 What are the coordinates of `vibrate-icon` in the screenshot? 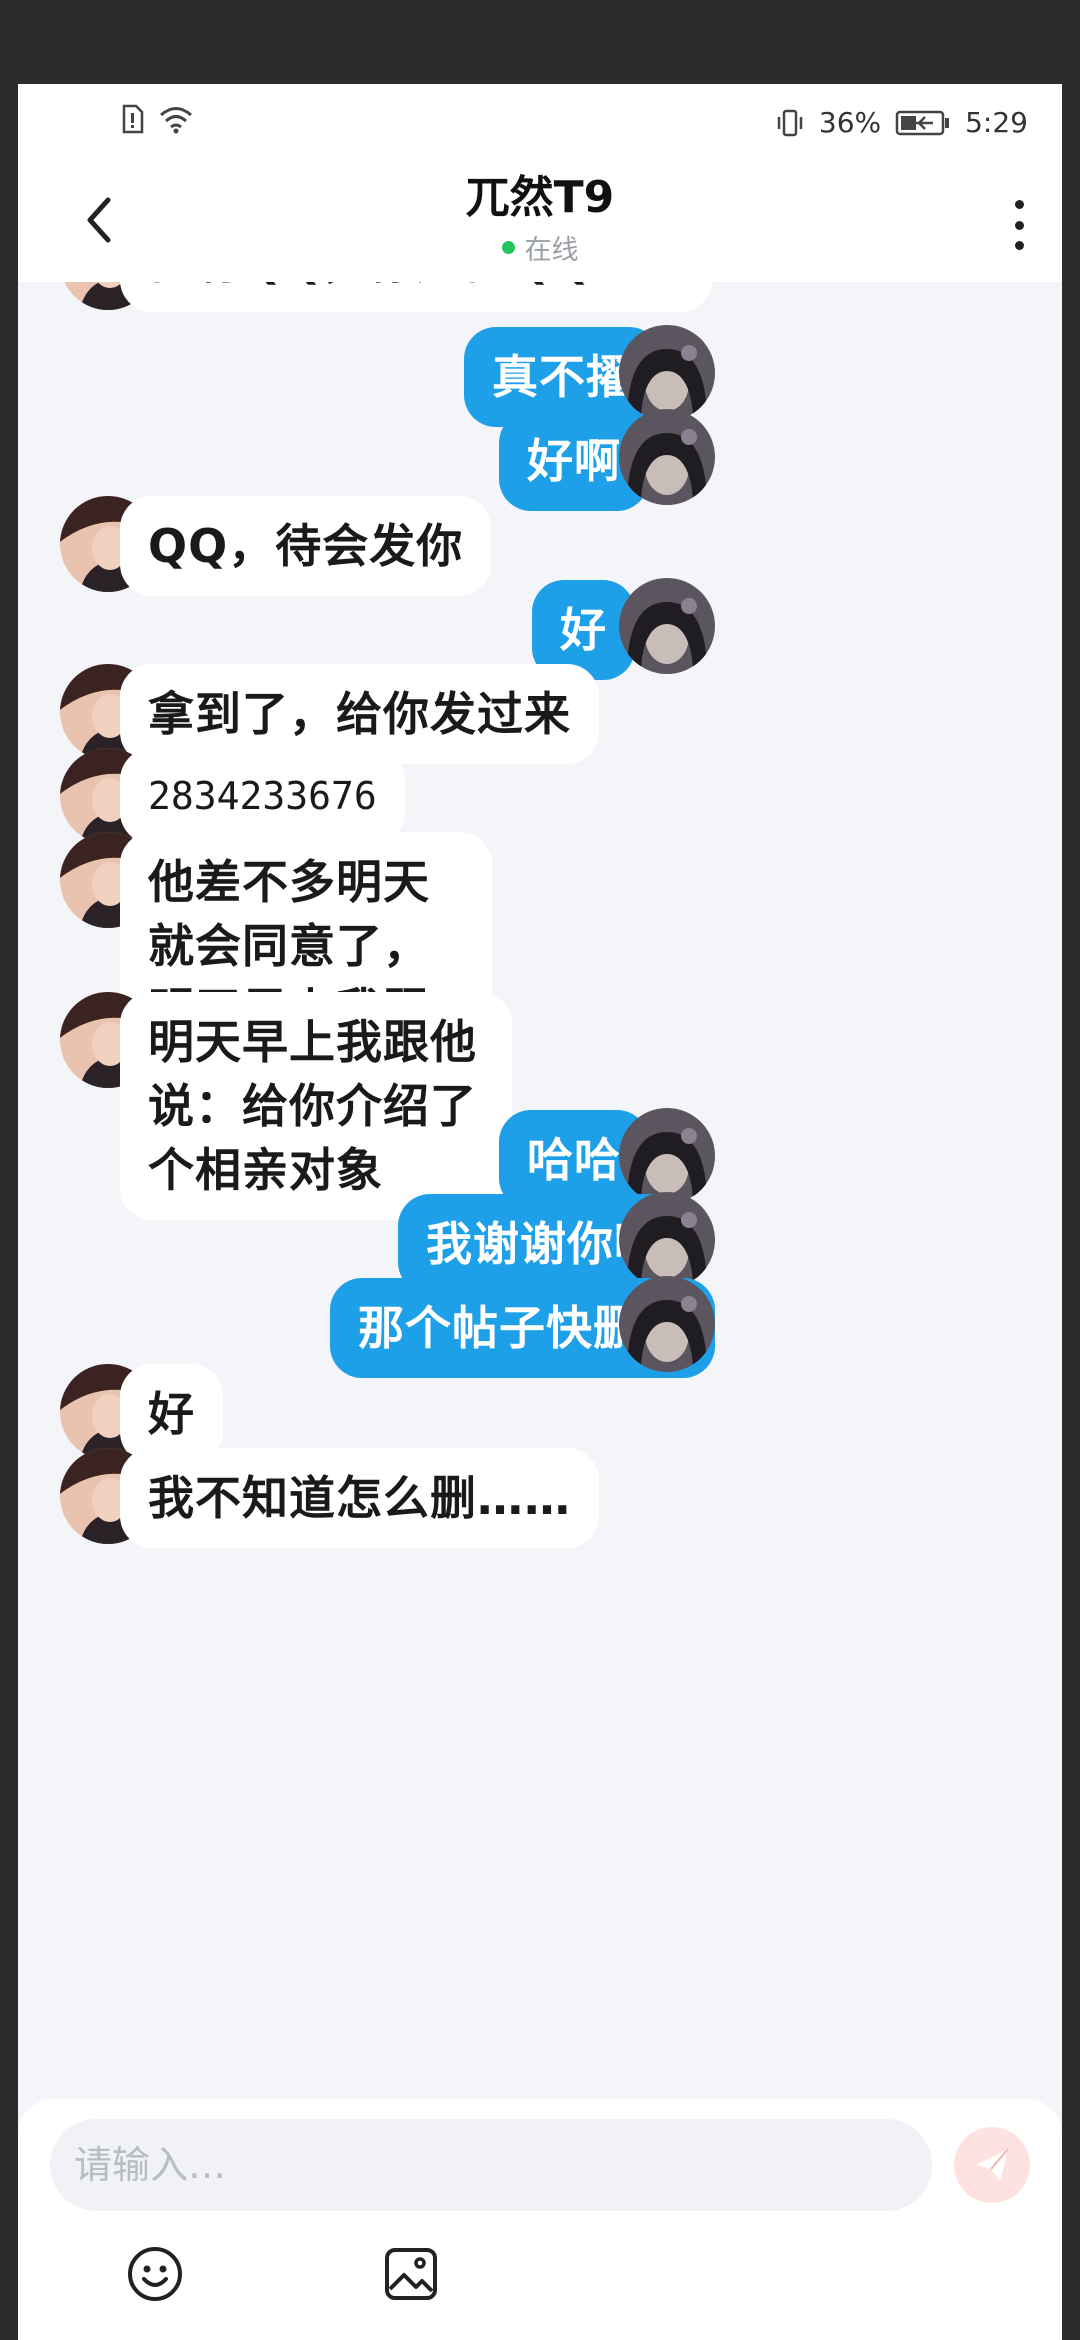 It's located at (790, 123).